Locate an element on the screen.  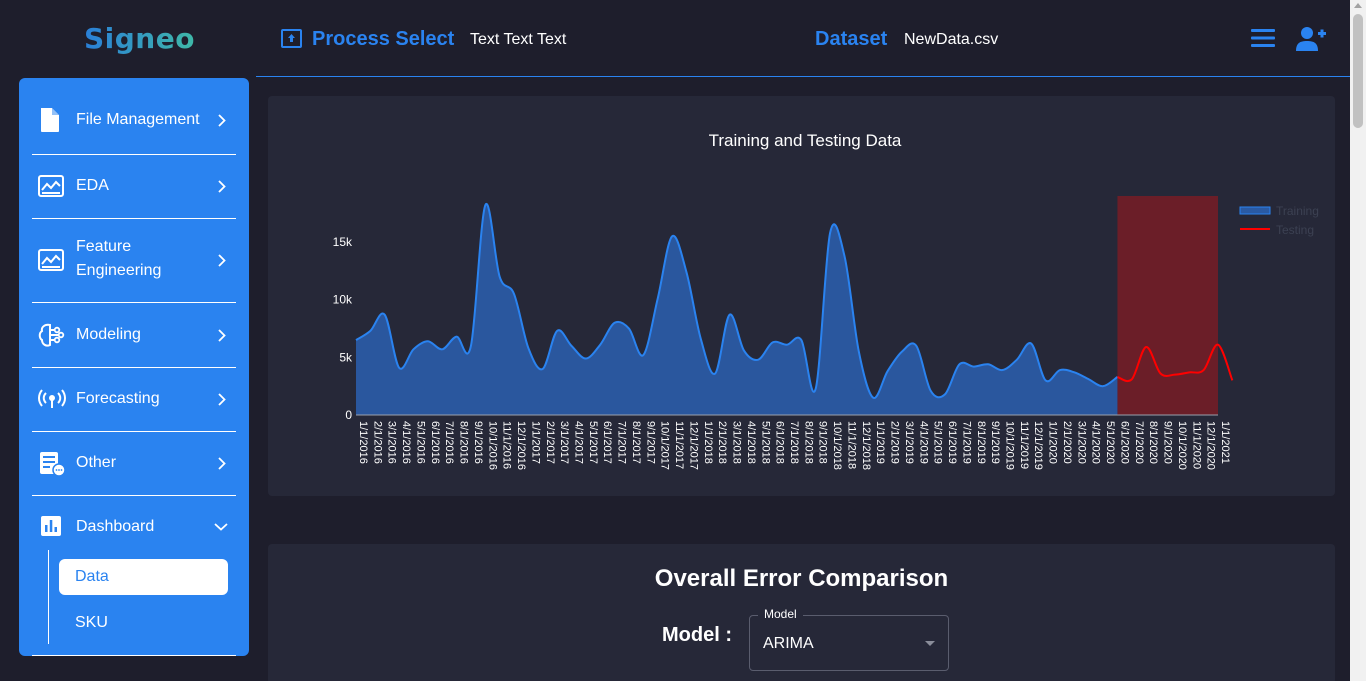
x-tick-label: 2/1/2018 is located at coordinates (722, 442).